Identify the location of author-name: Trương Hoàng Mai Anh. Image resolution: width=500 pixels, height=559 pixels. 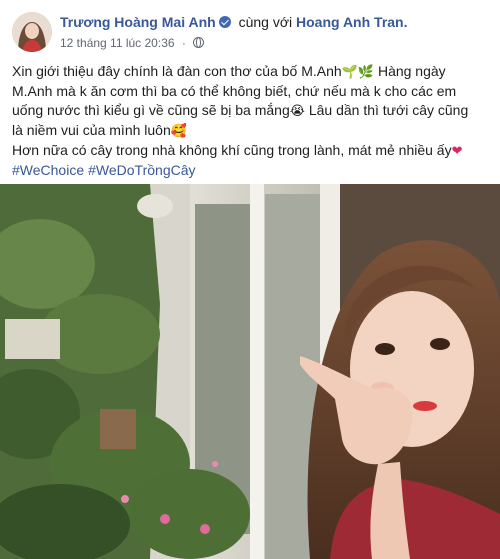
(138, 22).